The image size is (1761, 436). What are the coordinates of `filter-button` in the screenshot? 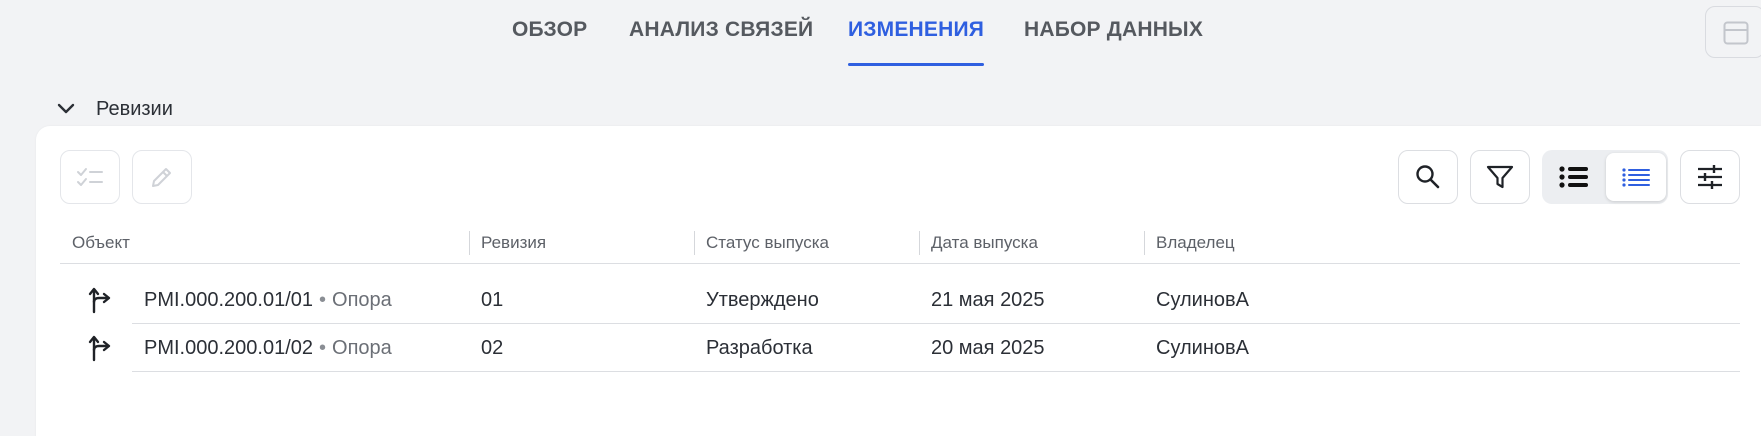 It's located at (1500, 177).